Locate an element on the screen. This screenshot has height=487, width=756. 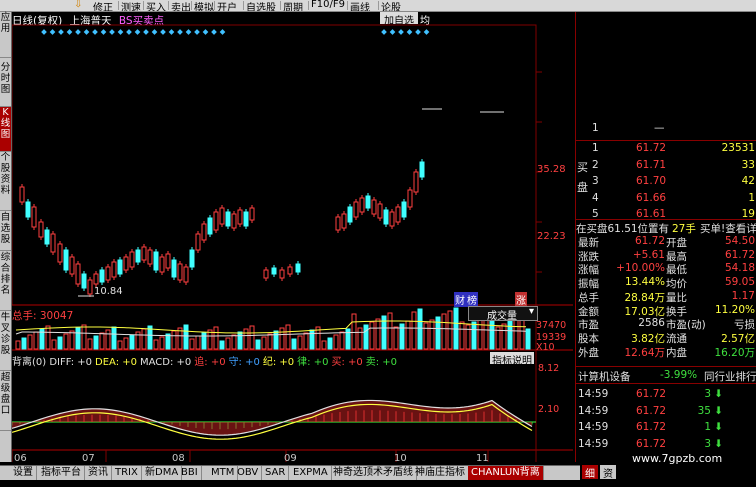
indicator-tab-5: BBI is located at coordinates (190, 473).